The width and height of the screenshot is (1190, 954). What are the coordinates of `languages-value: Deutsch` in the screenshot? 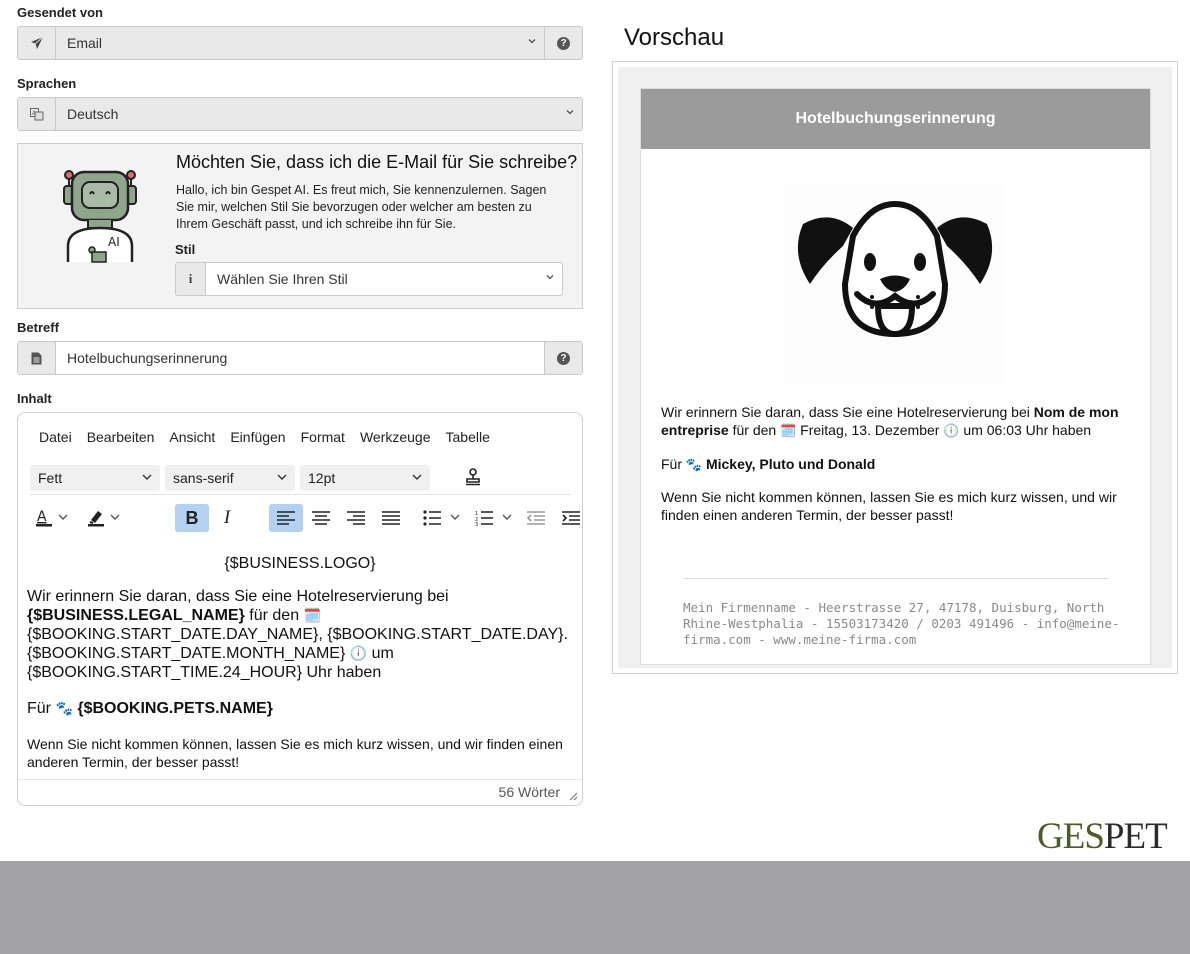 It's located at (93, 114).